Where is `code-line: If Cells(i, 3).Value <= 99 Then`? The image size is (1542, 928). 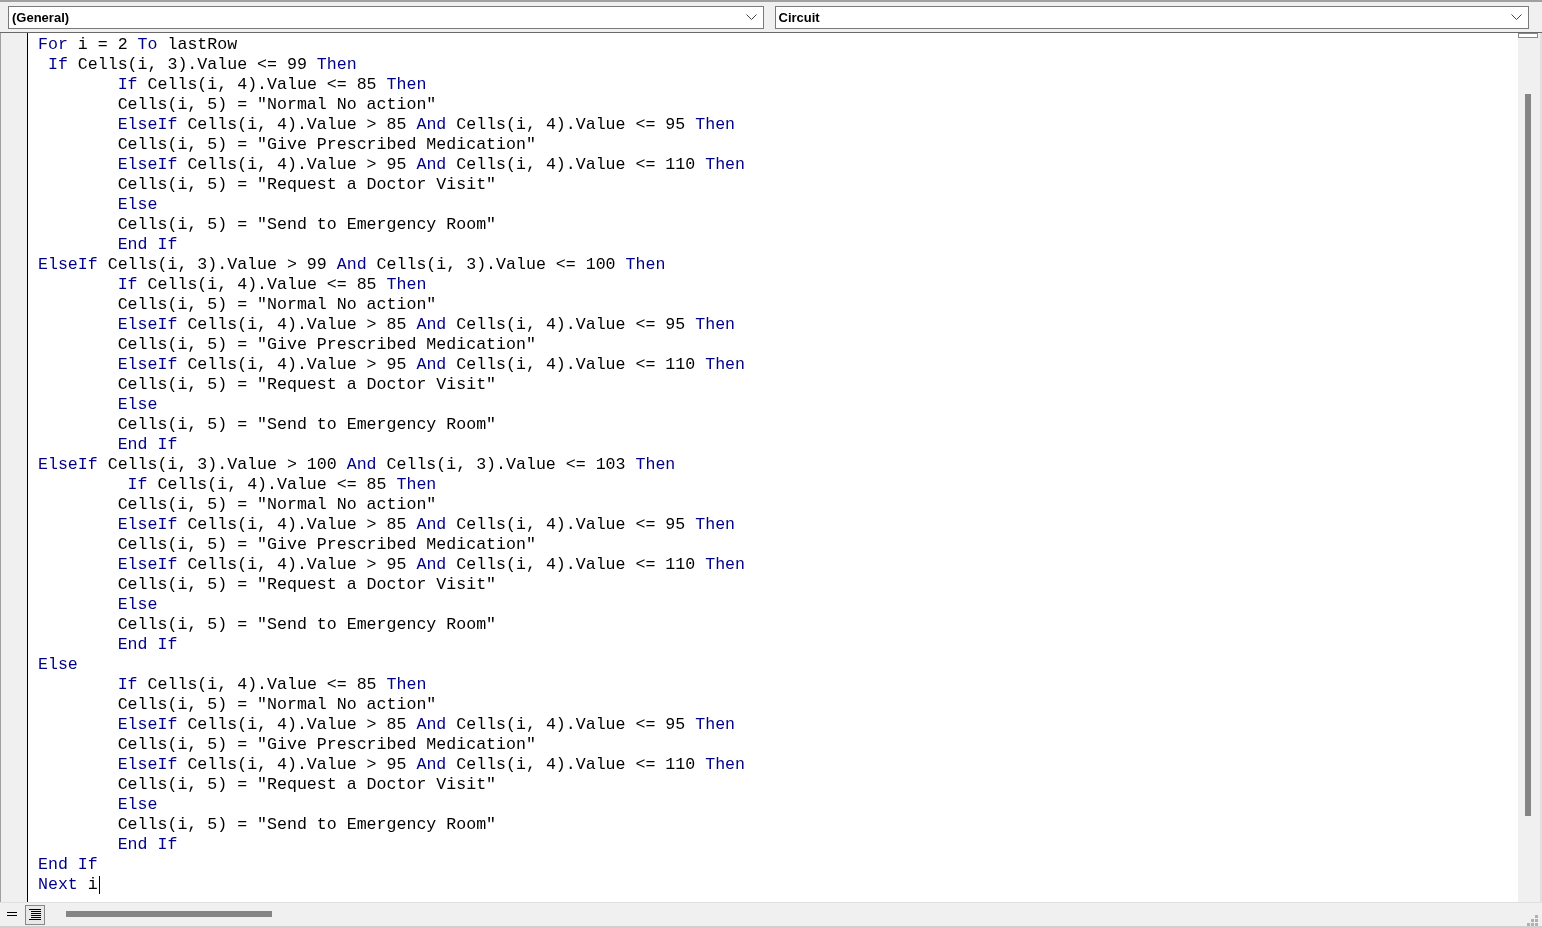
code-line: If Cells(i, 3).Value <= 99 Then is located at coordinates (201, 65).